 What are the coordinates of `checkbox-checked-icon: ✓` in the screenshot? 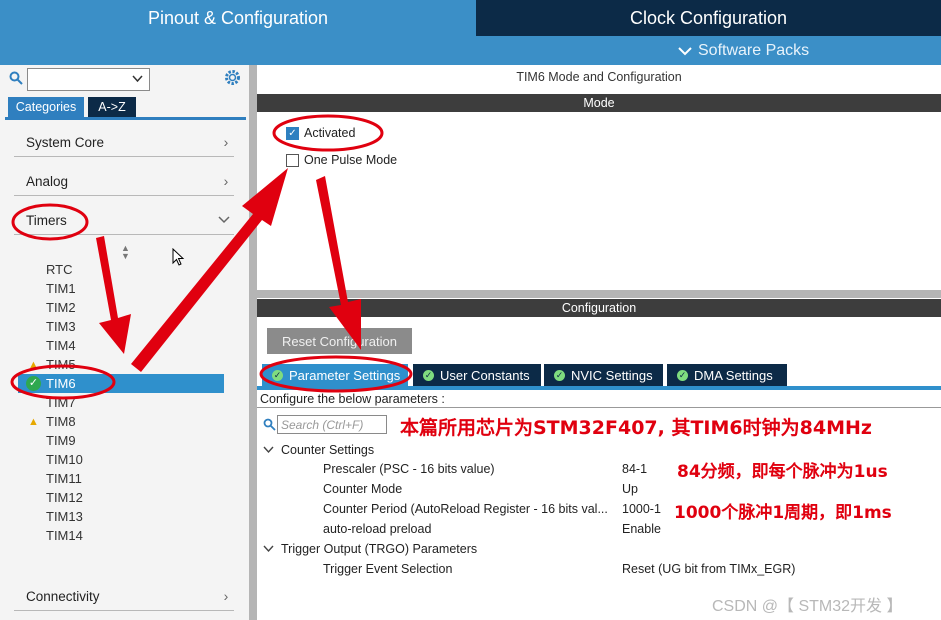 It's located at (292, 133).